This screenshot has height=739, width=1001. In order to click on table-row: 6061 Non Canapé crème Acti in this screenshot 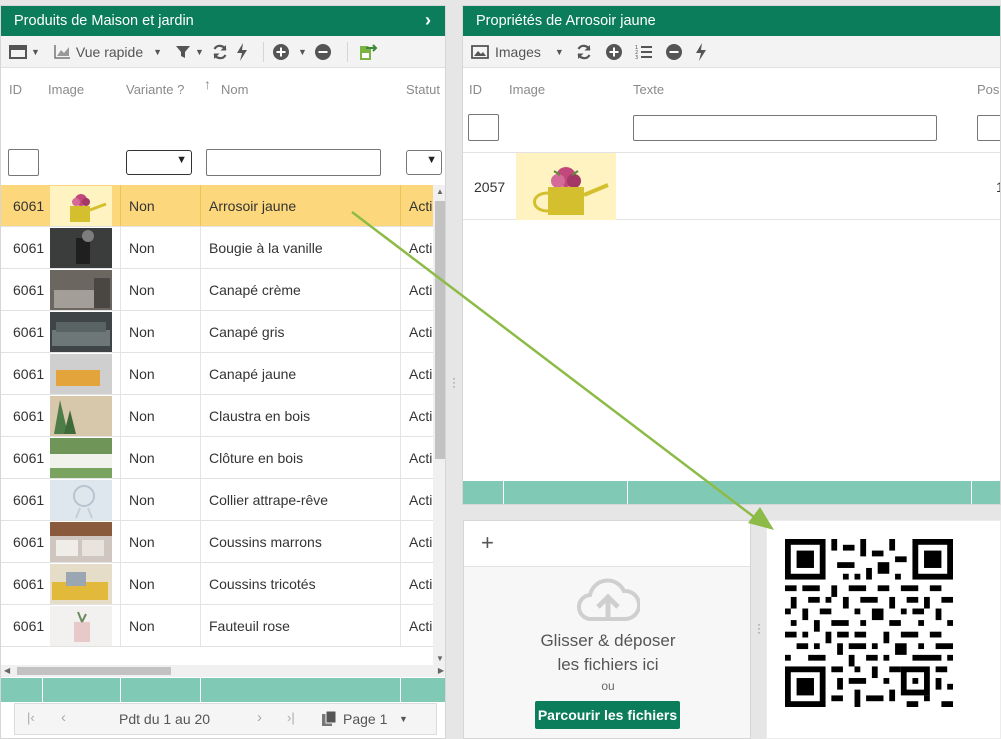, I will do `click(217, 290)`.